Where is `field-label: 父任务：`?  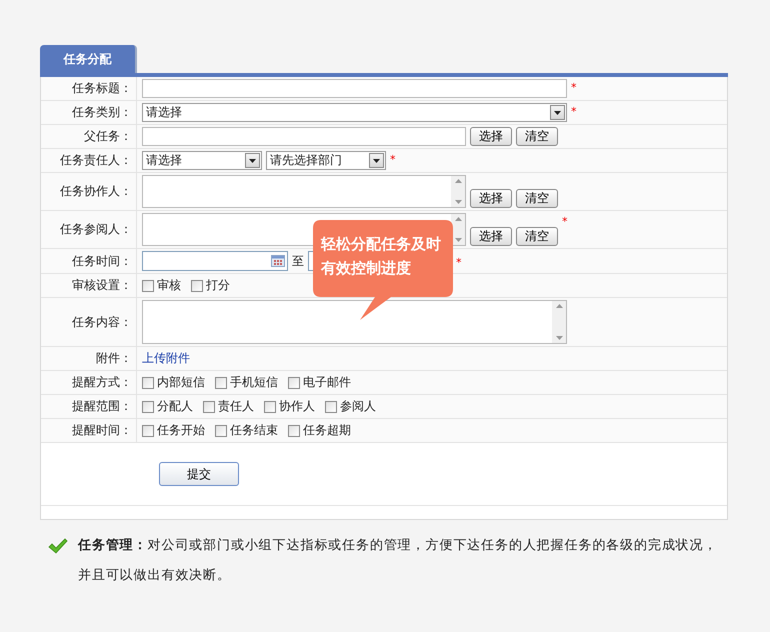 field-label: 父任务： is located at coordinates (108, 136).